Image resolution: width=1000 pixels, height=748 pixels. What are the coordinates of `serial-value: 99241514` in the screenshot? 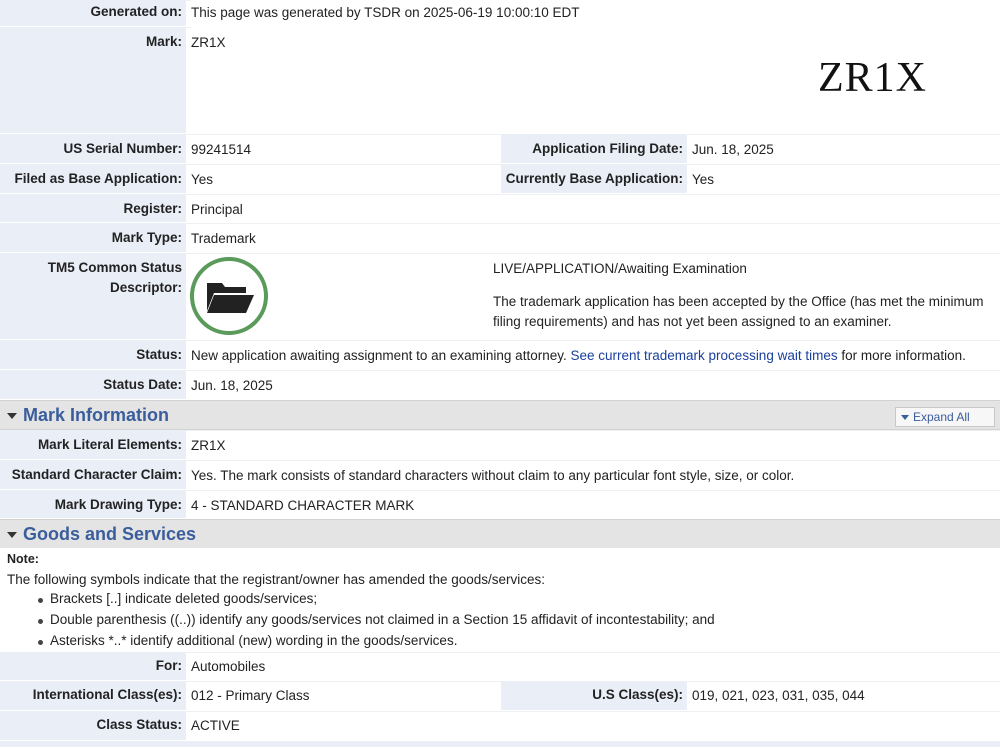 It's located at (221, 149).